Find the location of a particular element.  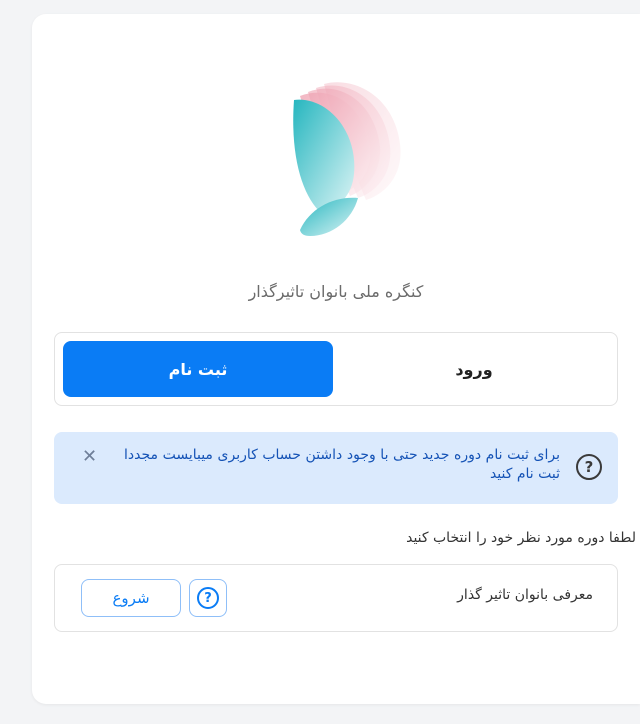

app-title: کنگره ملی بانوان تاثیرگذار is located at coordinates (336, 291).